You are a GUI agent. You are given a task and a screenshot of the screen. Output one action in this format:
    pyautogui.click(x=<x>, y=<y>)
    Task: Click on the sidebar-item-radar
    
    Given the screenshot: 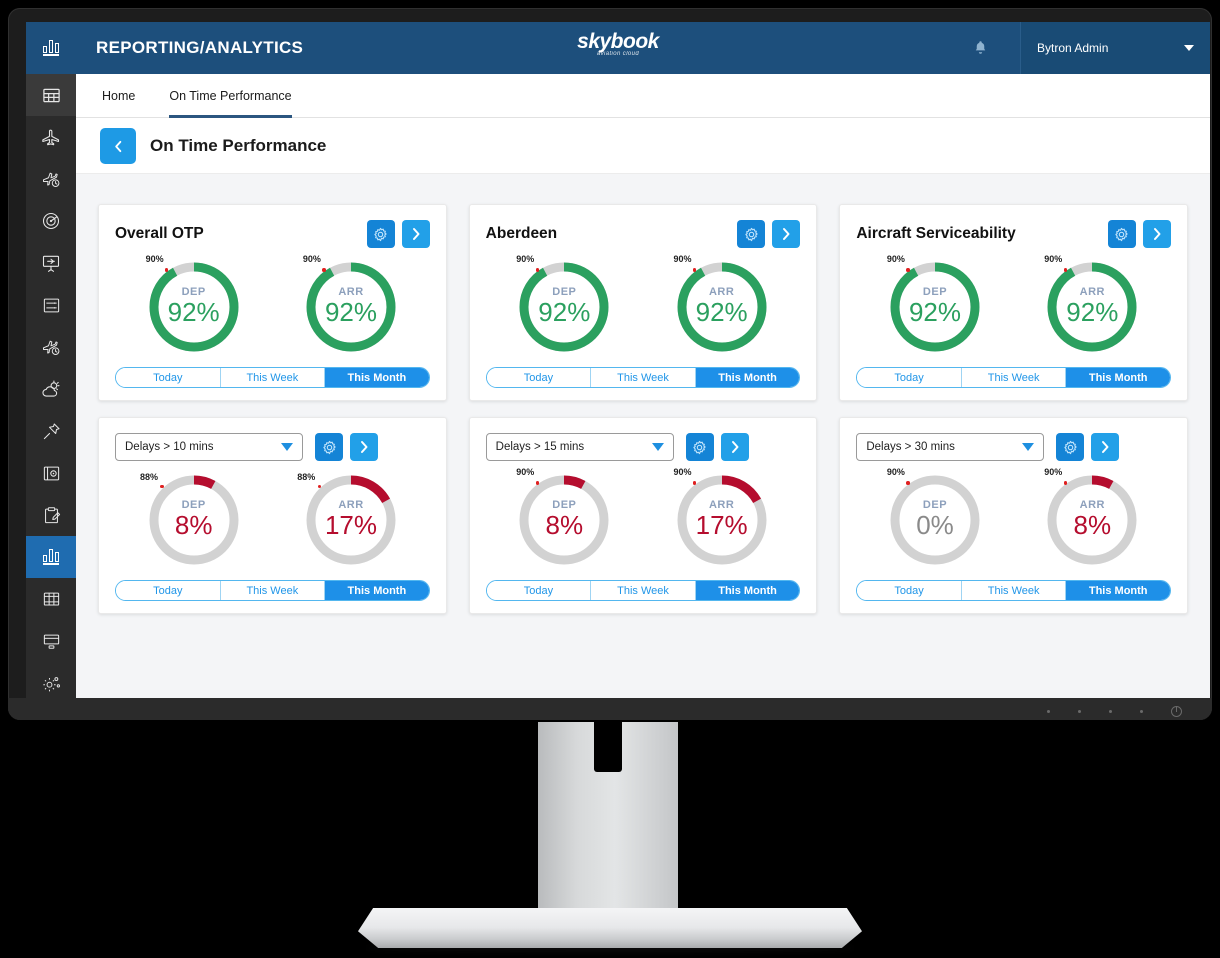 What is the action you would take?
    pyautogui.click(x=51, y=221)
    